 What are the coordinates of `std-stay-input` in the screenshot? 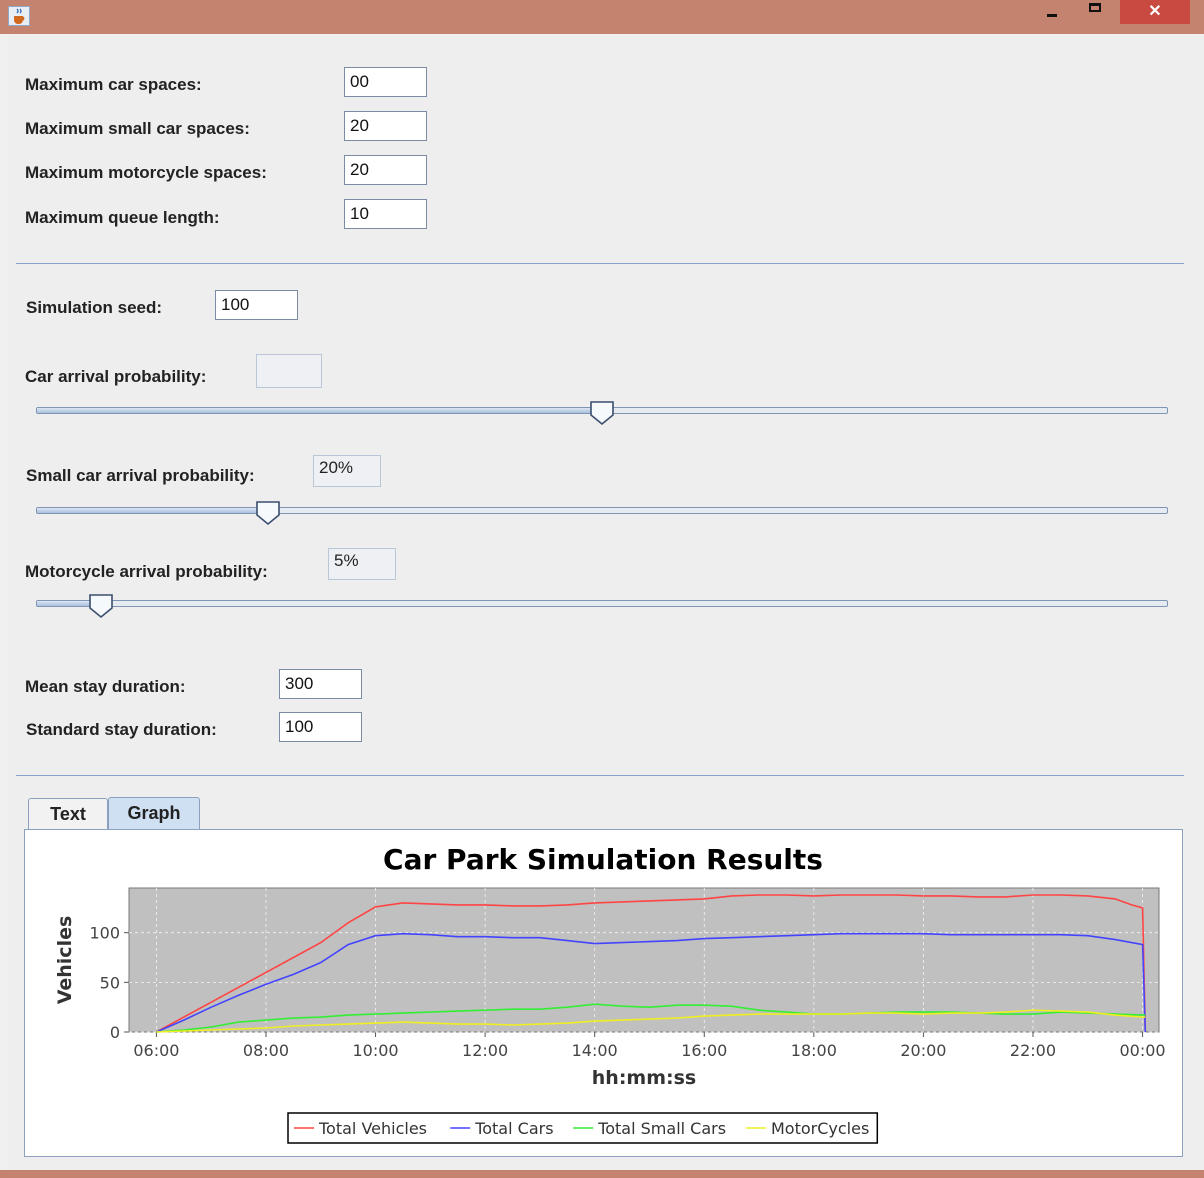 It's located at (320, 727).